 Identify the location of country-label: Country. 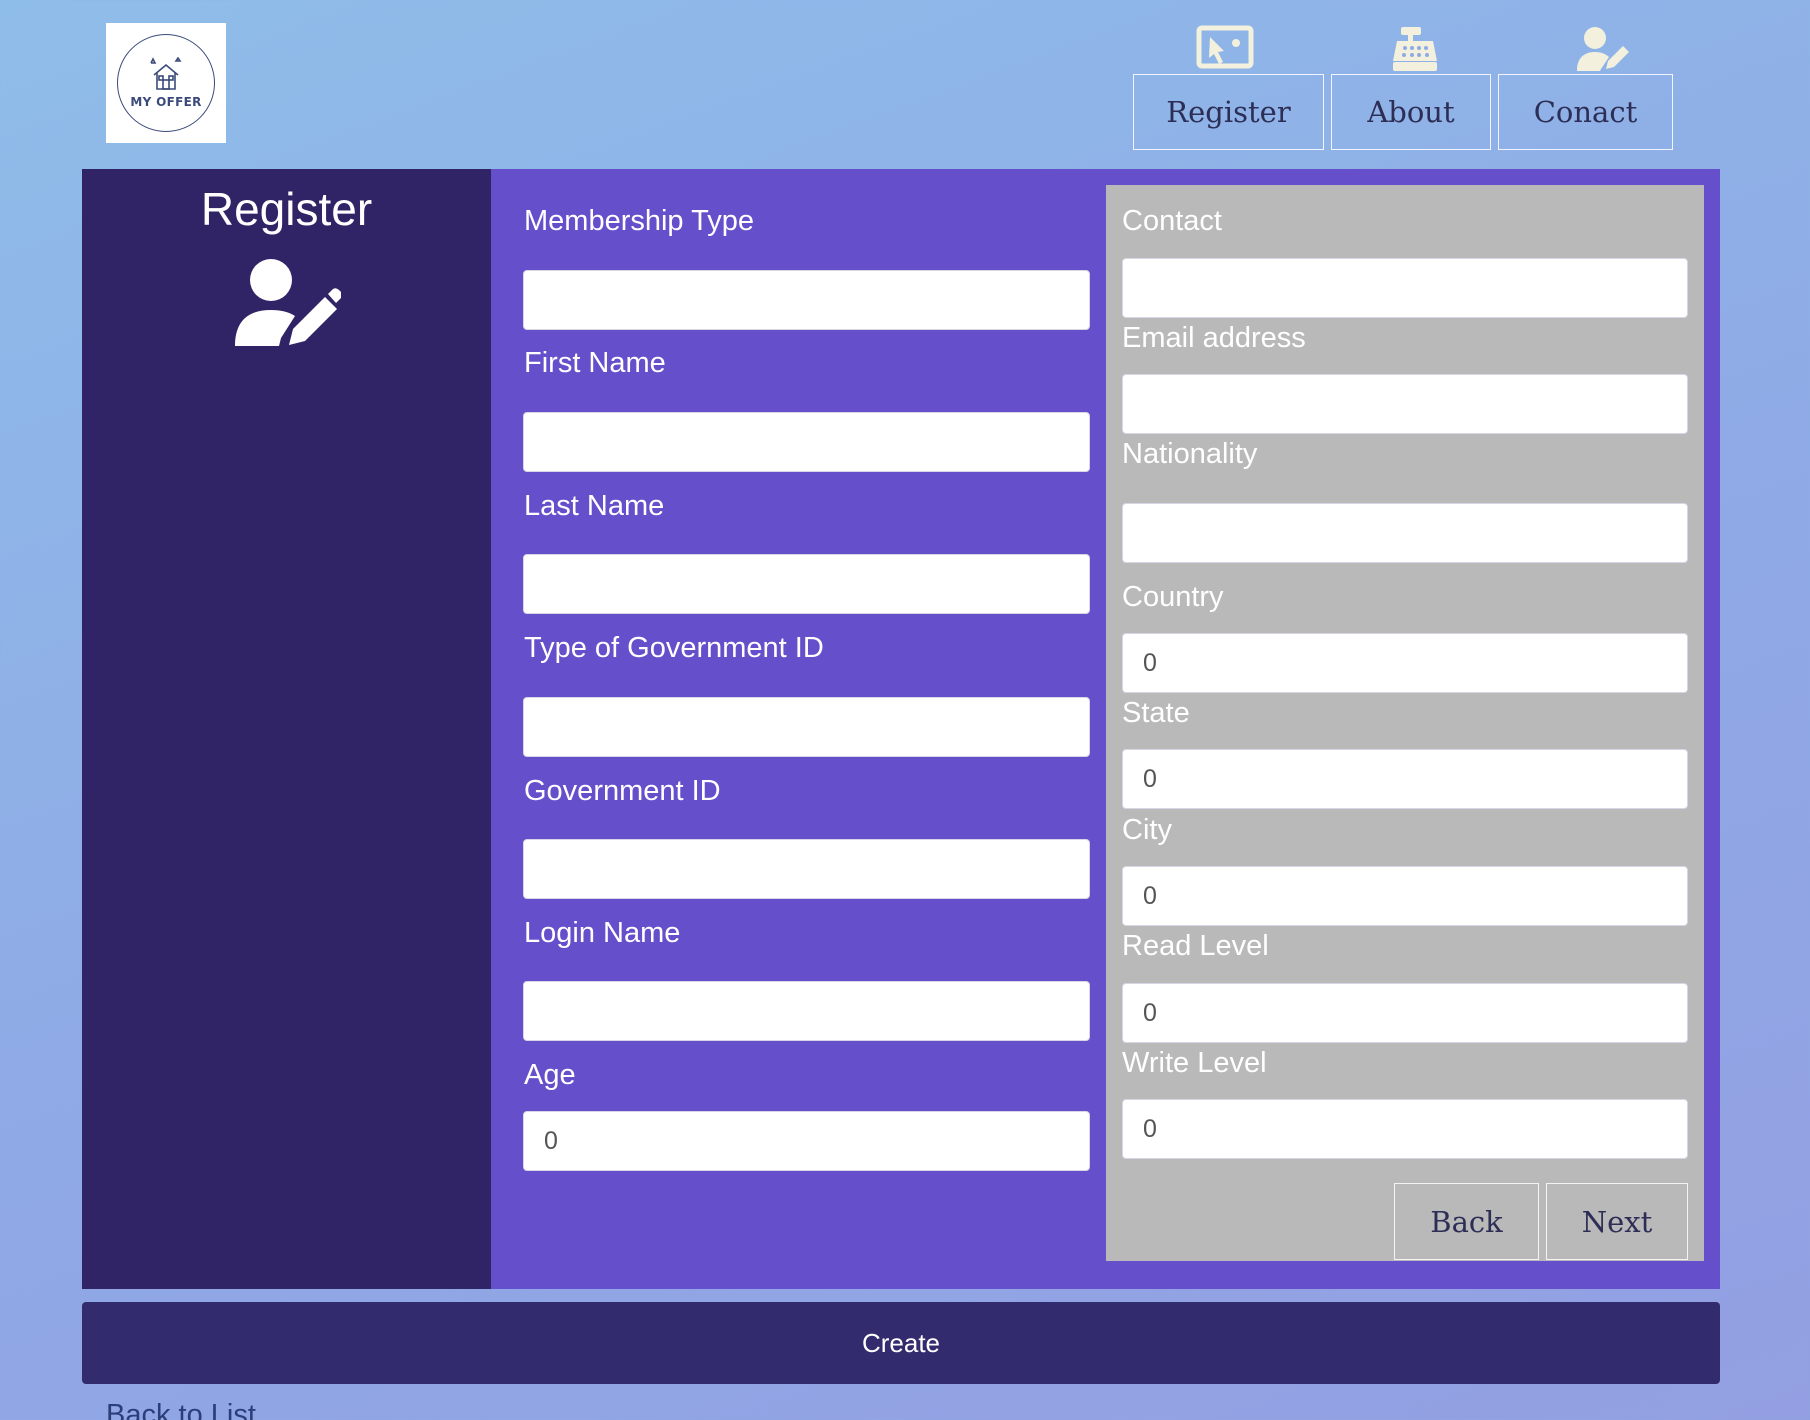
(1173, 597).